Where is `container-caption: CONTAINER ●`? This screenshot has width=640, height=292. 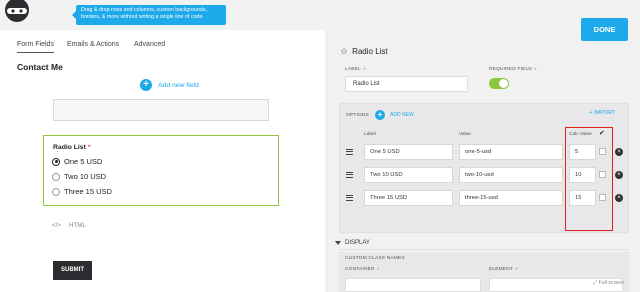
container-caption: CONTAINER ● is located at coordinates (362, 269).